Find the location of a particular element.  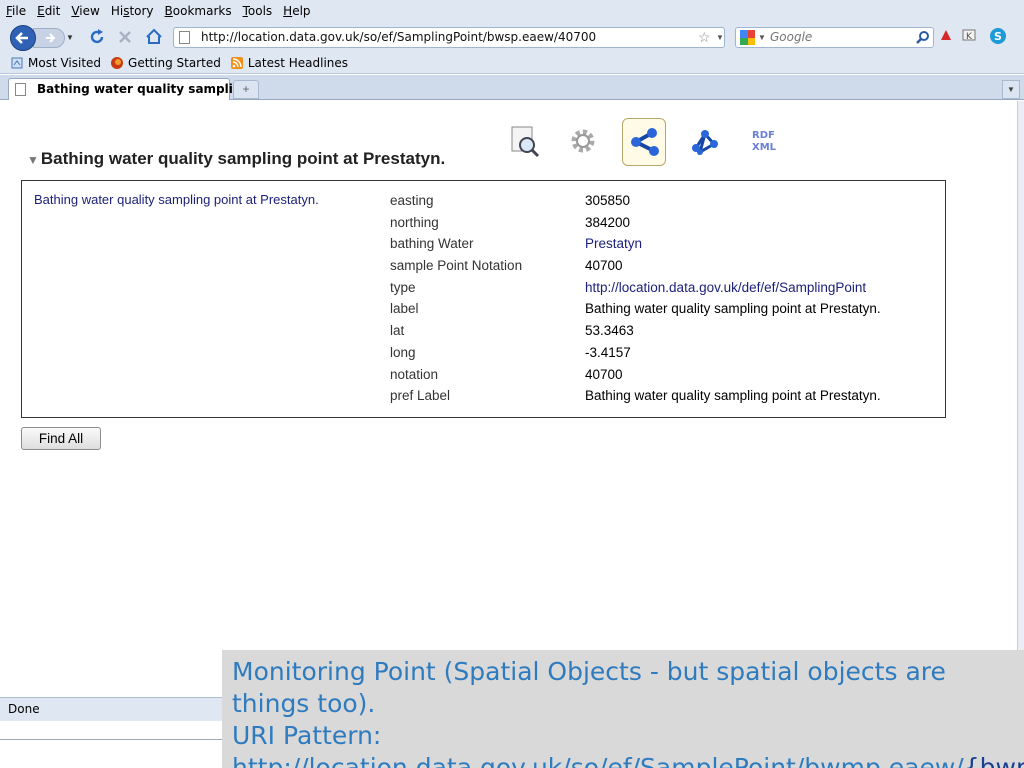

view-graph-button is located at coordinates (644, 142).